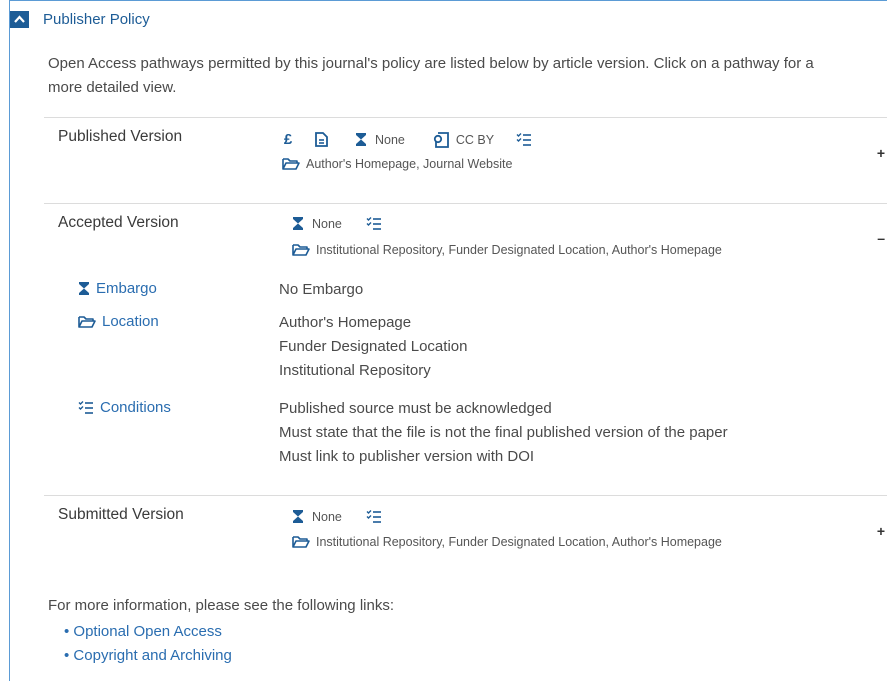  What do you see at coordinates (881, 238) in the screenshot?
I see `collapse-accepted-button: –` at bounding box center [881, 238].